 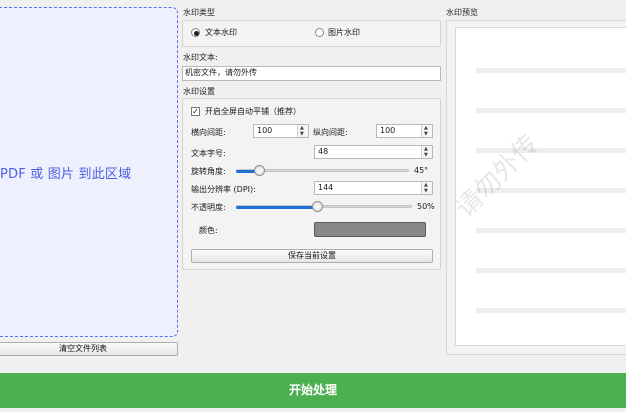 I want to click on opacity-slider-handle, so click(x=317, y=206).